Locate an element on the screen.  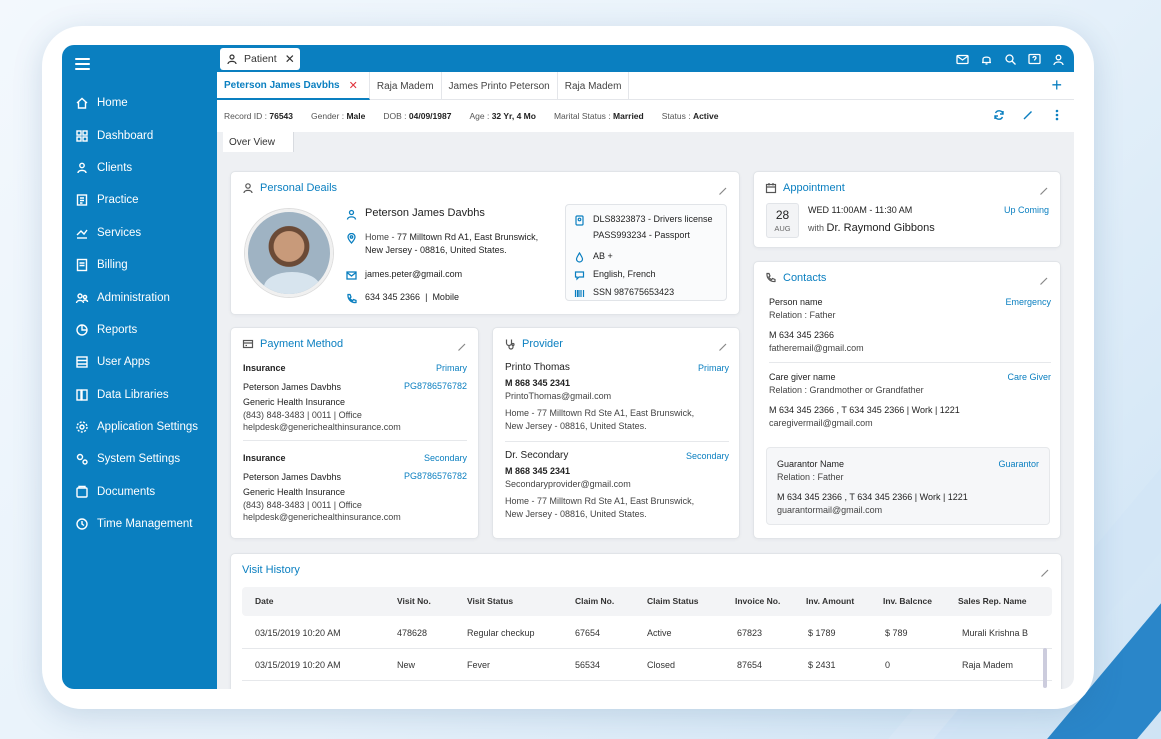
phone-number: 634 345 2366 is located at coordinates (393, 297).